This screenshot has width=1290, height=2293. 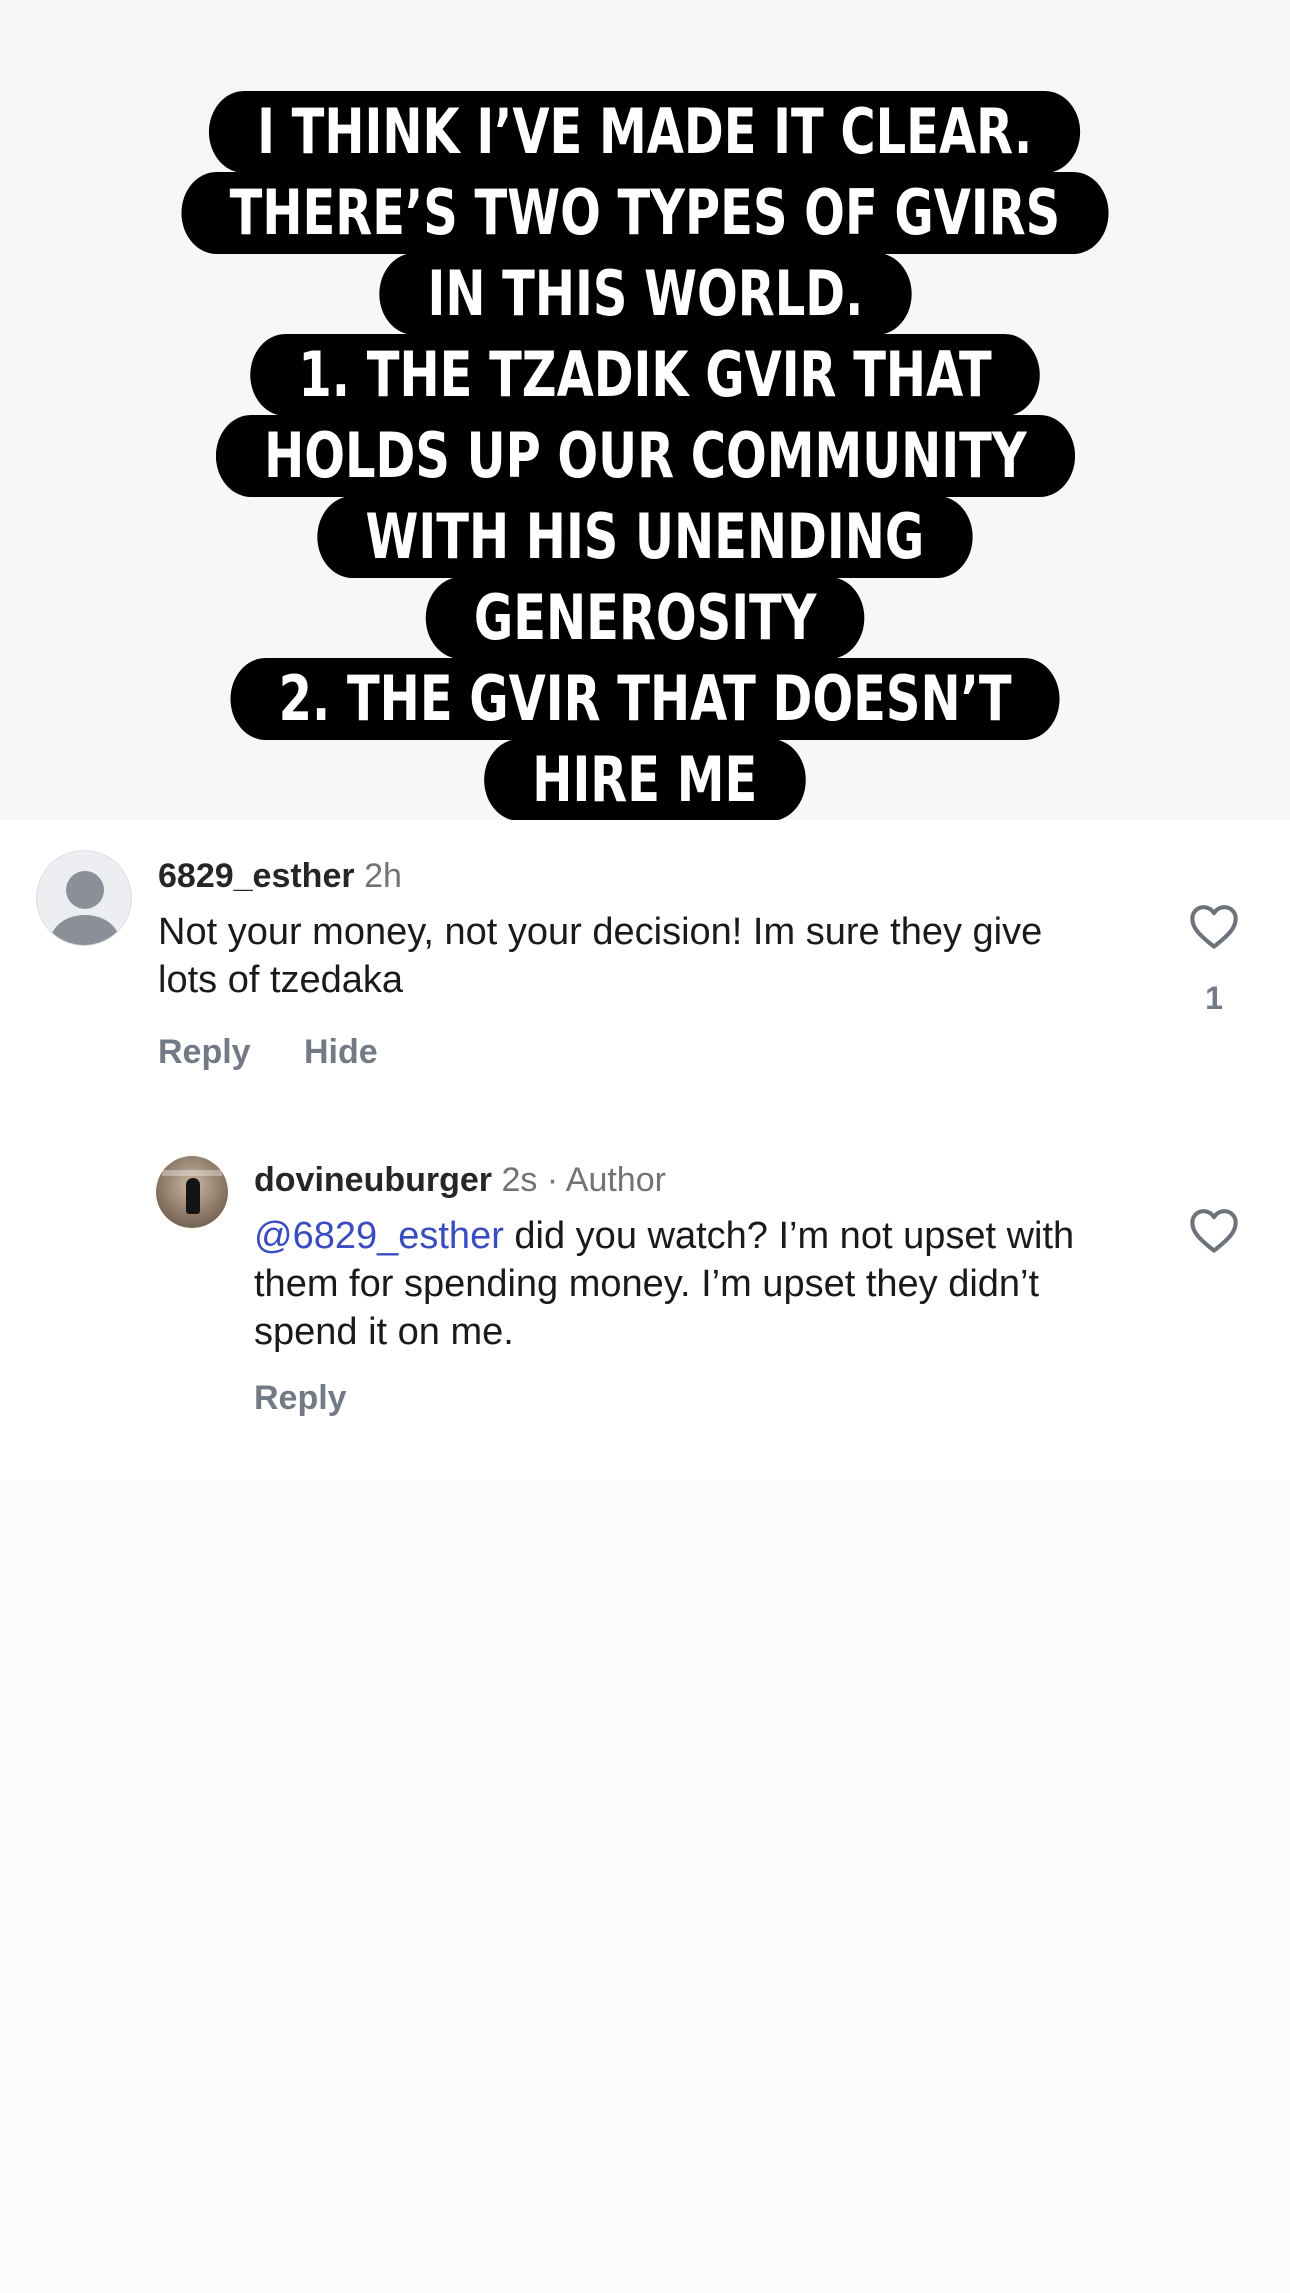 What do you see at coordinates (645, 132) in the screenshot?
I see `caption-line: I THINK I’VE MADE IT CLEAR.` at bounding box center [645, 132].